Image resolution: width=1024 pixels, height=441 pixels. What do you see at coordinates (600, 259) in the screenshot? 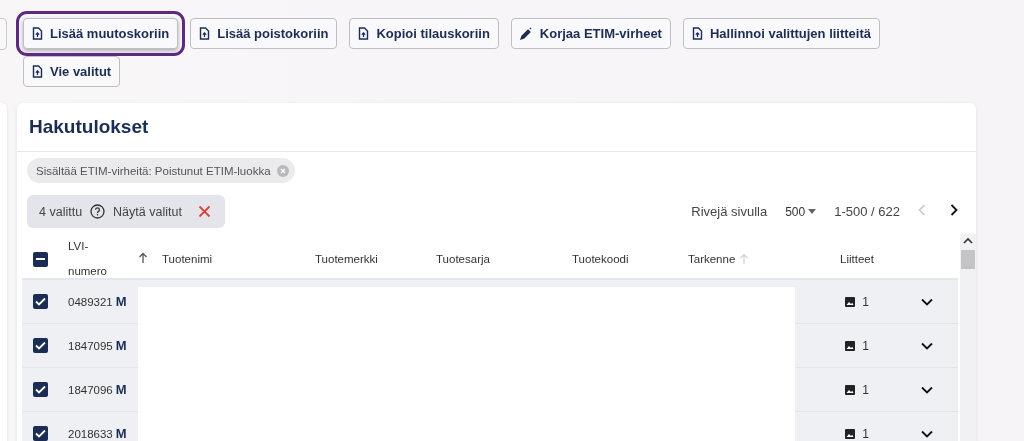
I see `column-header: Tuotekoodi` at bounding box center [600, 259].